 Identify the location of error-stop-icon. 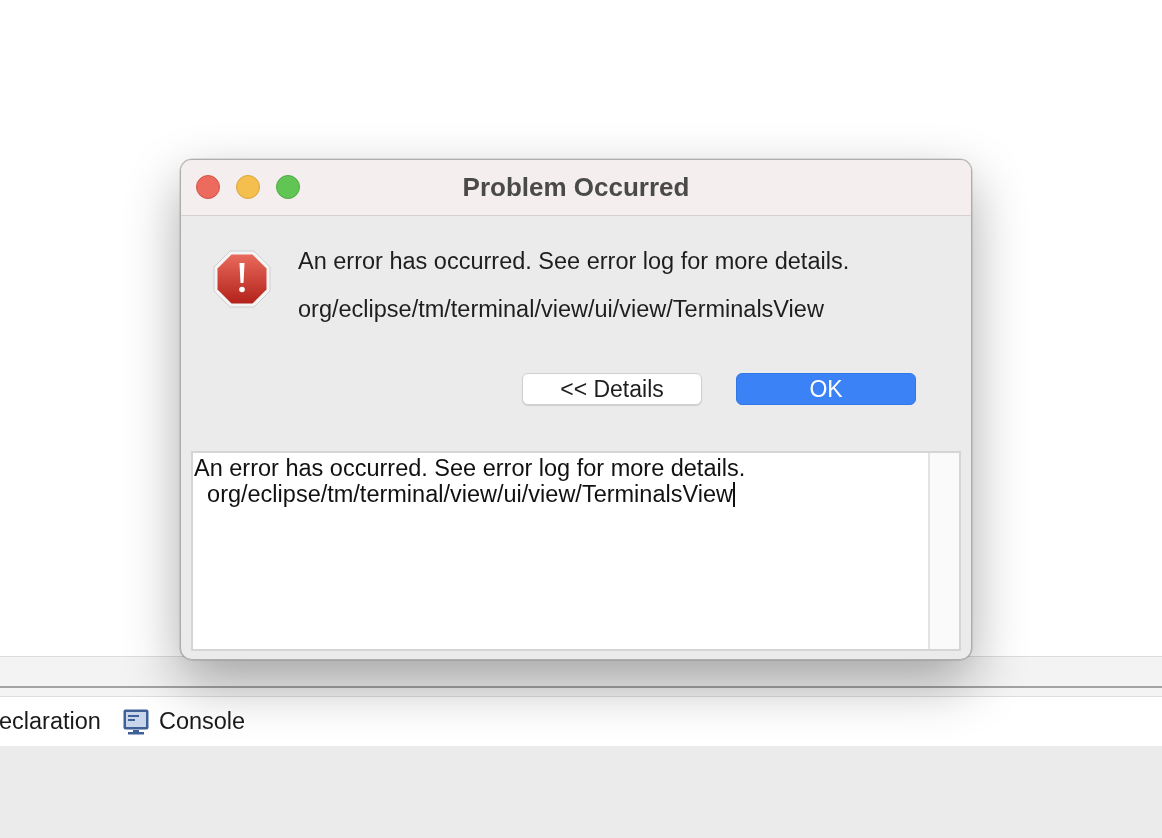
(242, 279).